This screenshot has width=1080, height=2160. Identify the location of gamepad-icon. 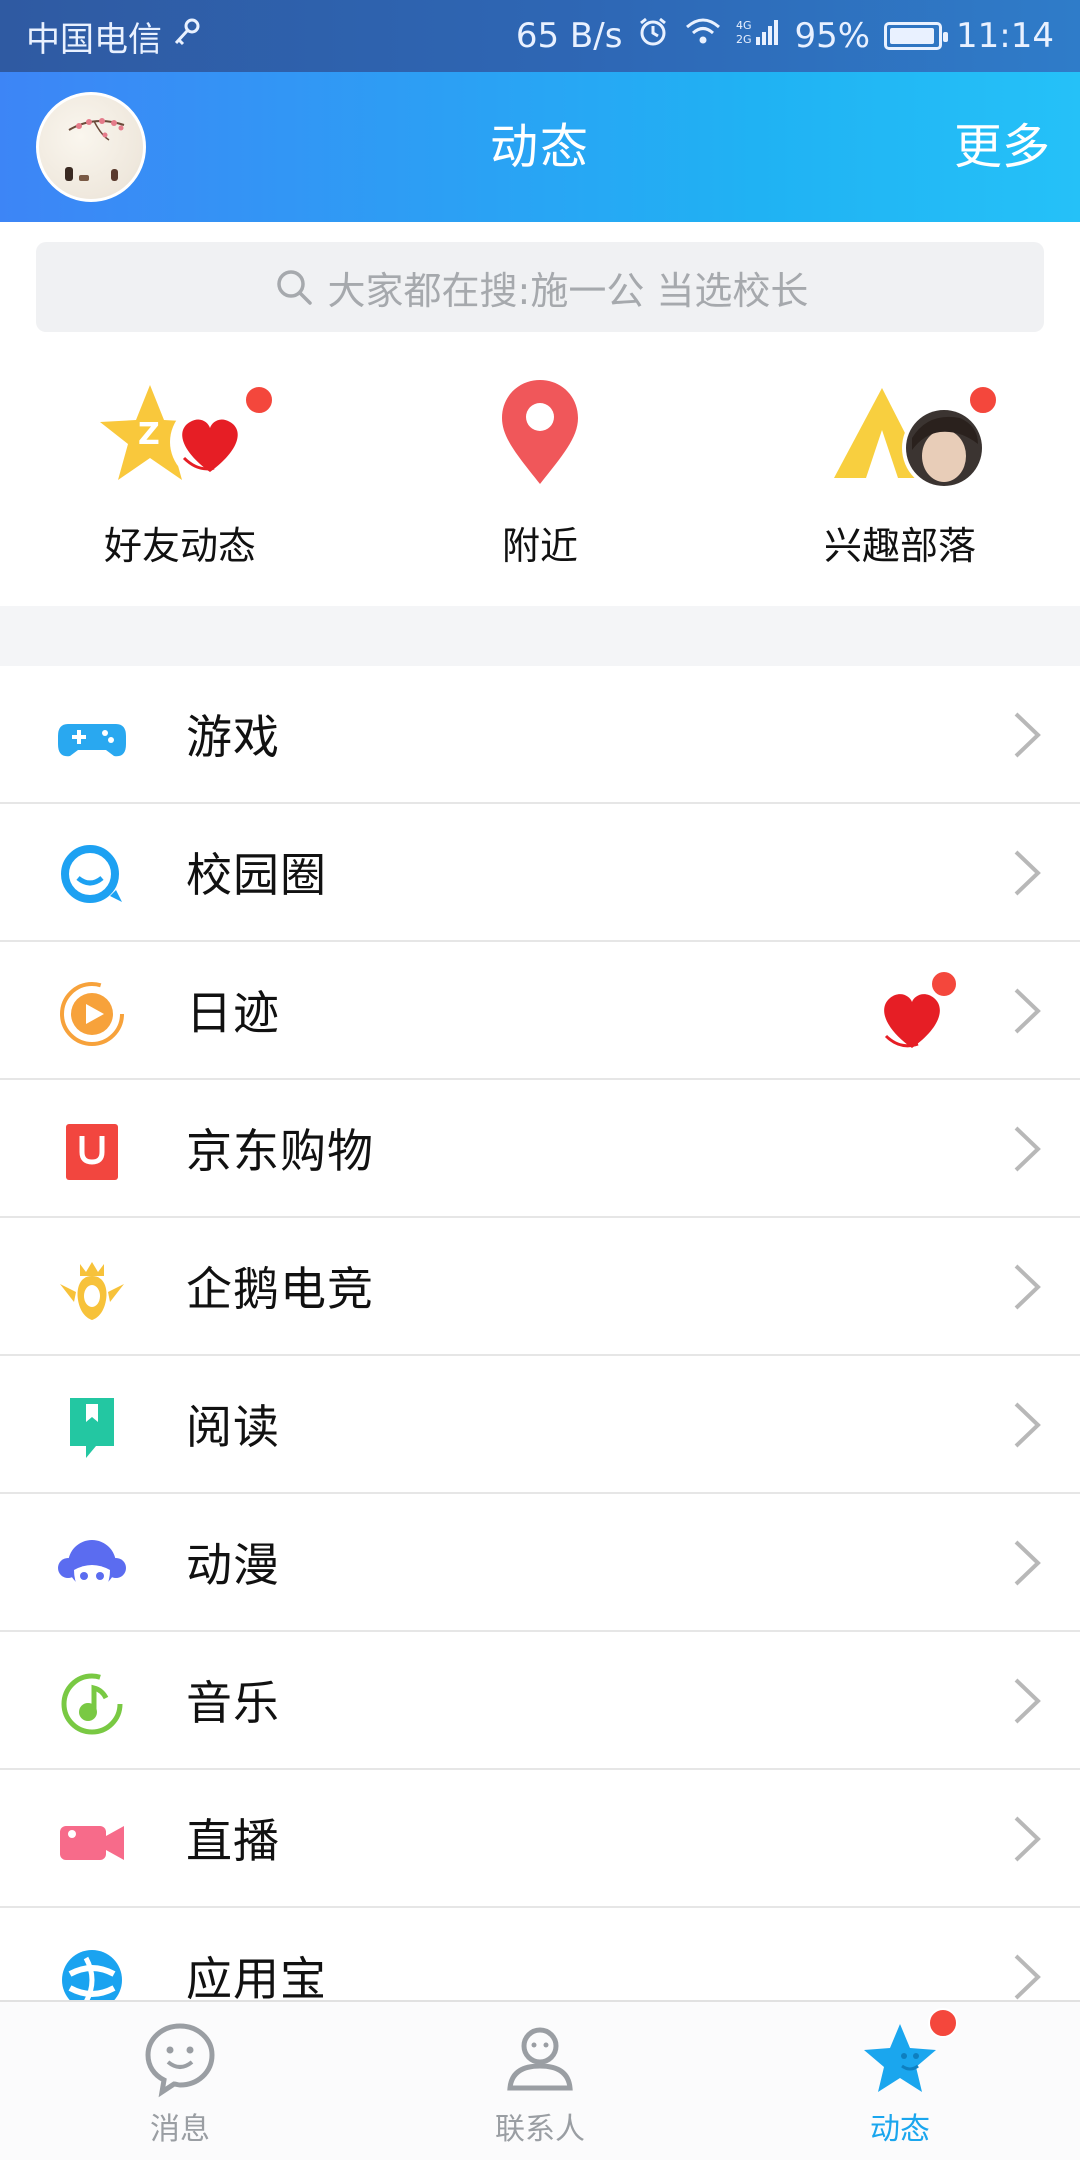
(92, 738).